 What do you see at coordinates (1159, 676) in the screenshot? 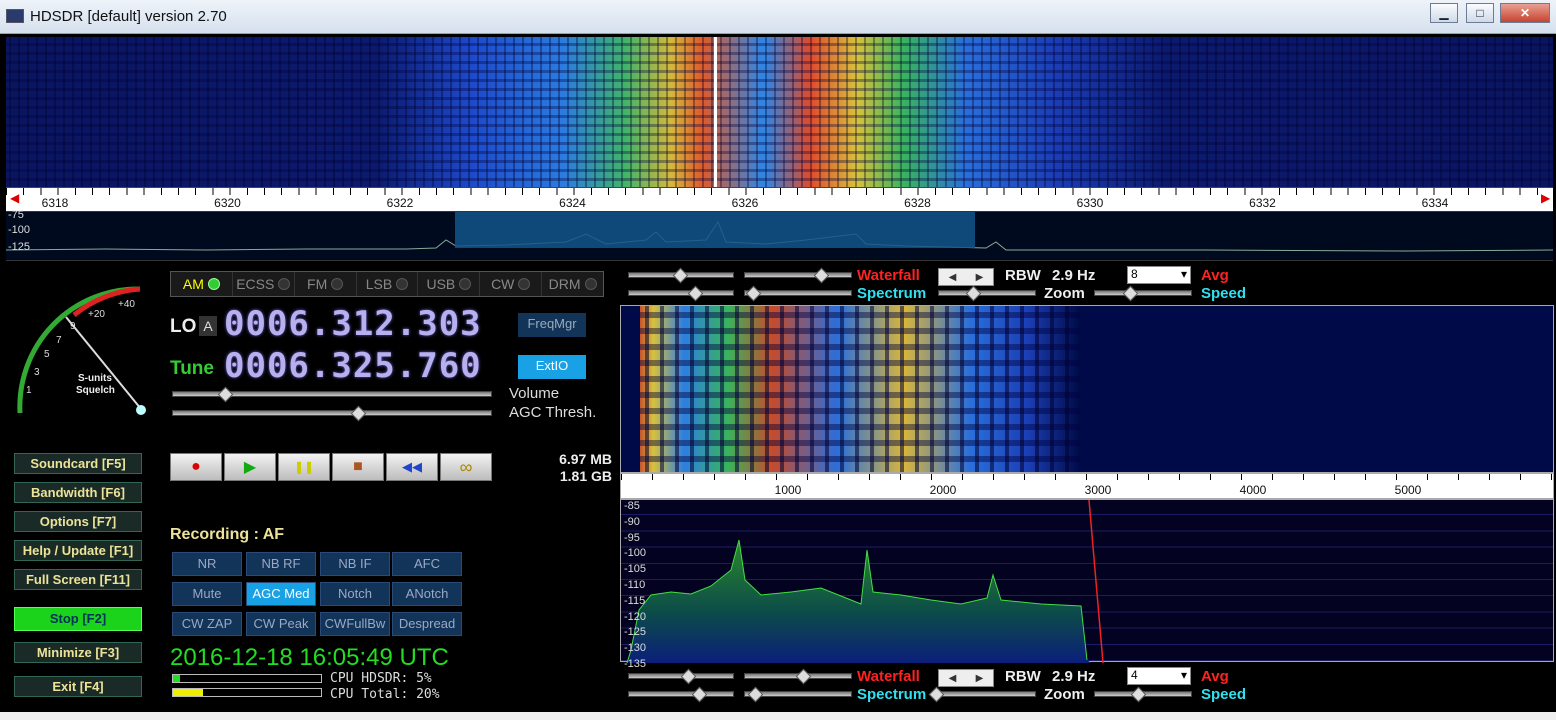
I see `lower-avg-select: 4` at bounding box center [1159, 676].